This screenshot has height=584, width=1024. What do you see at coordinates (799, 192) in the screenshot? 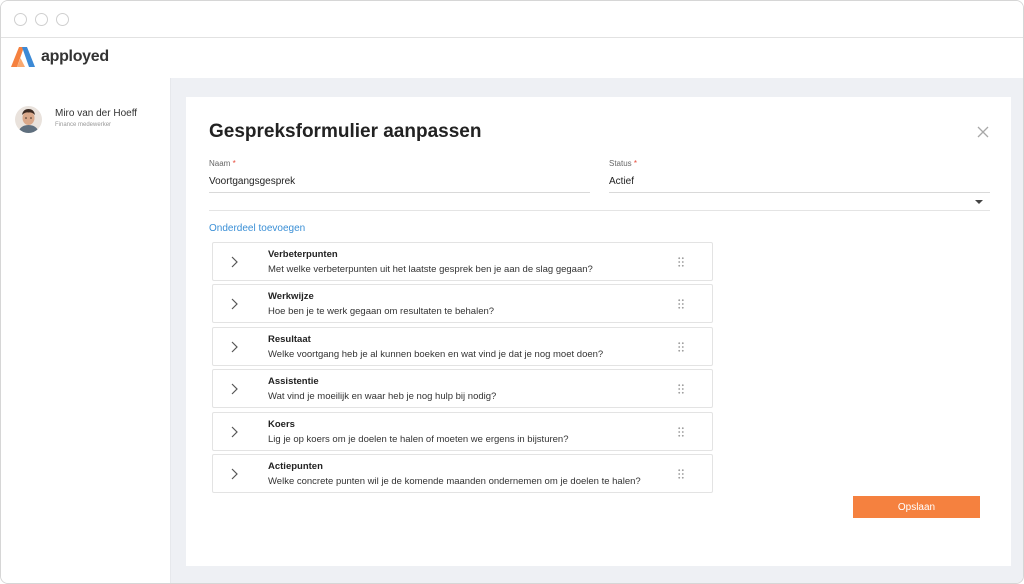
I see `status-field-underline` at bounding box center [799, 192].